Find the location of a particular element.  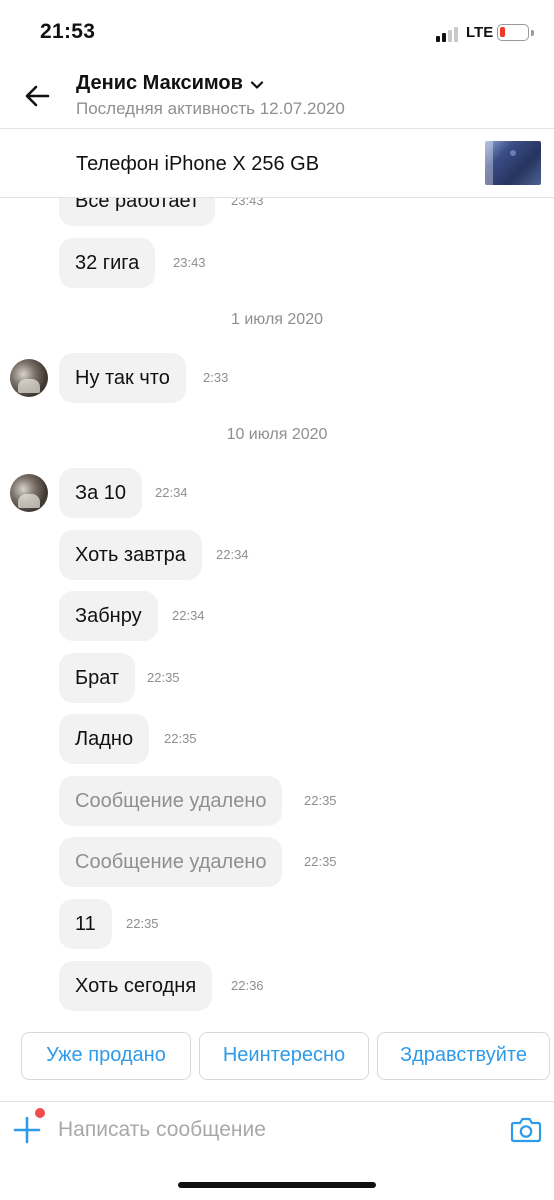

message: Хоть завтра 22:34 is located at coordinates (179, 555).